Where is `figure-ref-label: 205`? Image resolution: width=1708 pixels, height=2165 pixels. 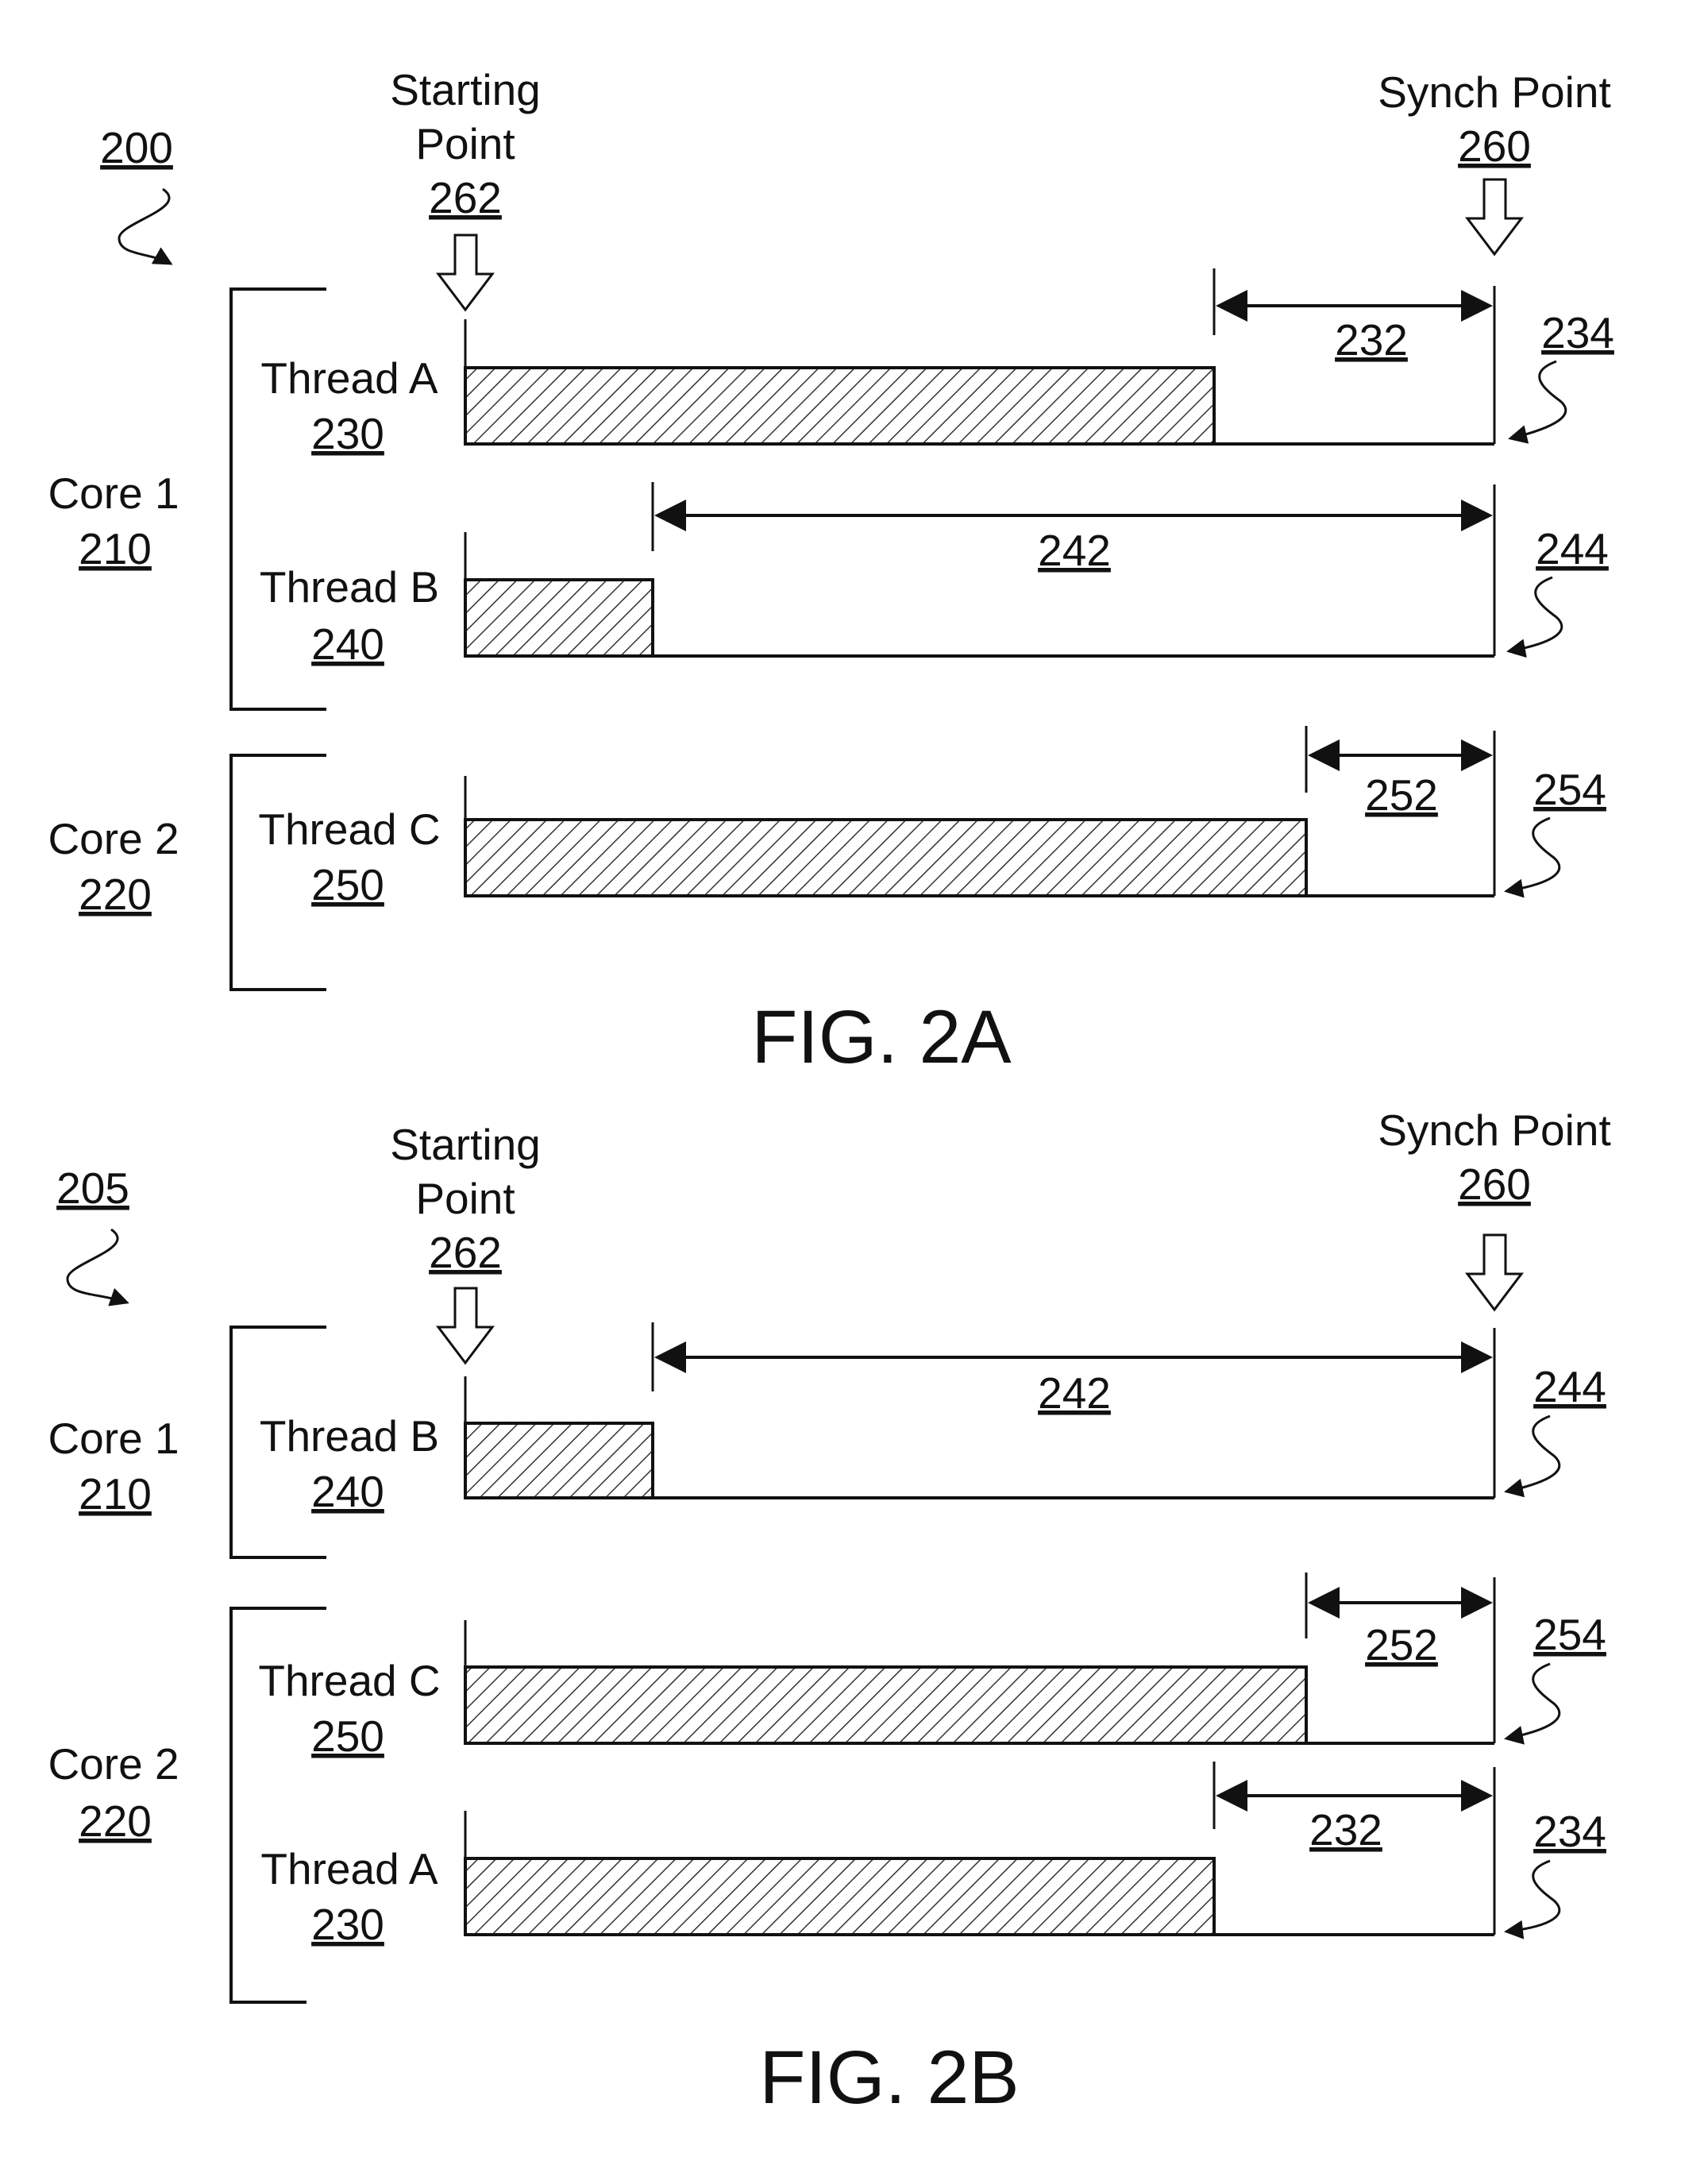
figure-ref-label: 205 is located at coordinates (93, 1188).